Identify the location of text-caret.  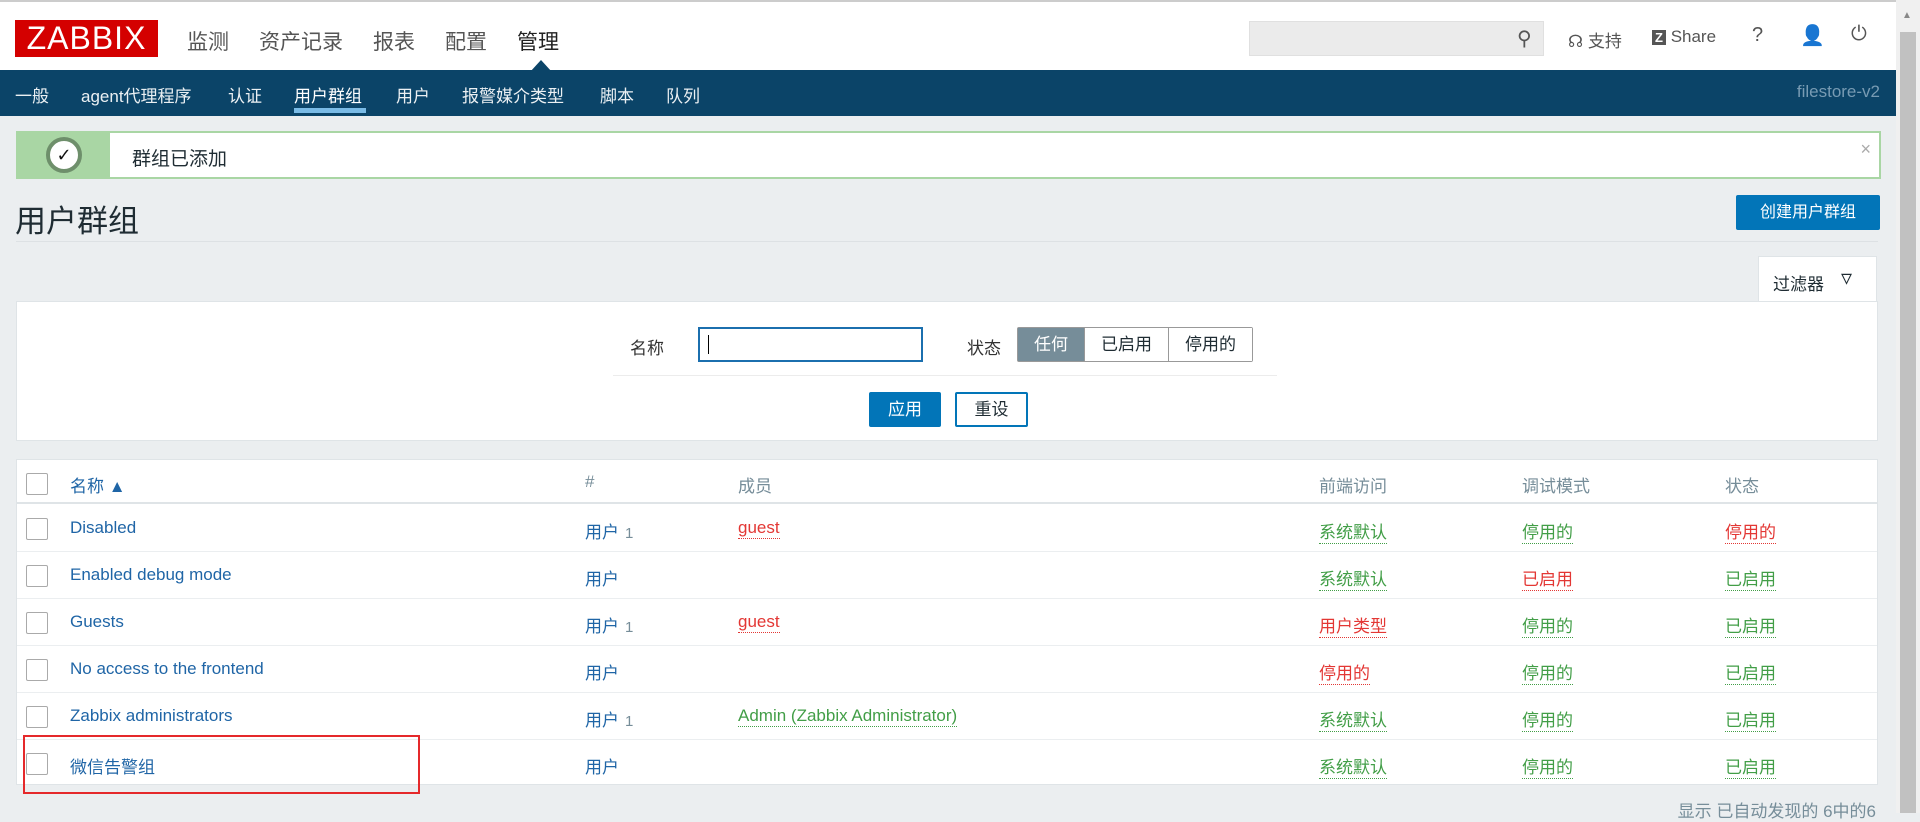
(708, 344).